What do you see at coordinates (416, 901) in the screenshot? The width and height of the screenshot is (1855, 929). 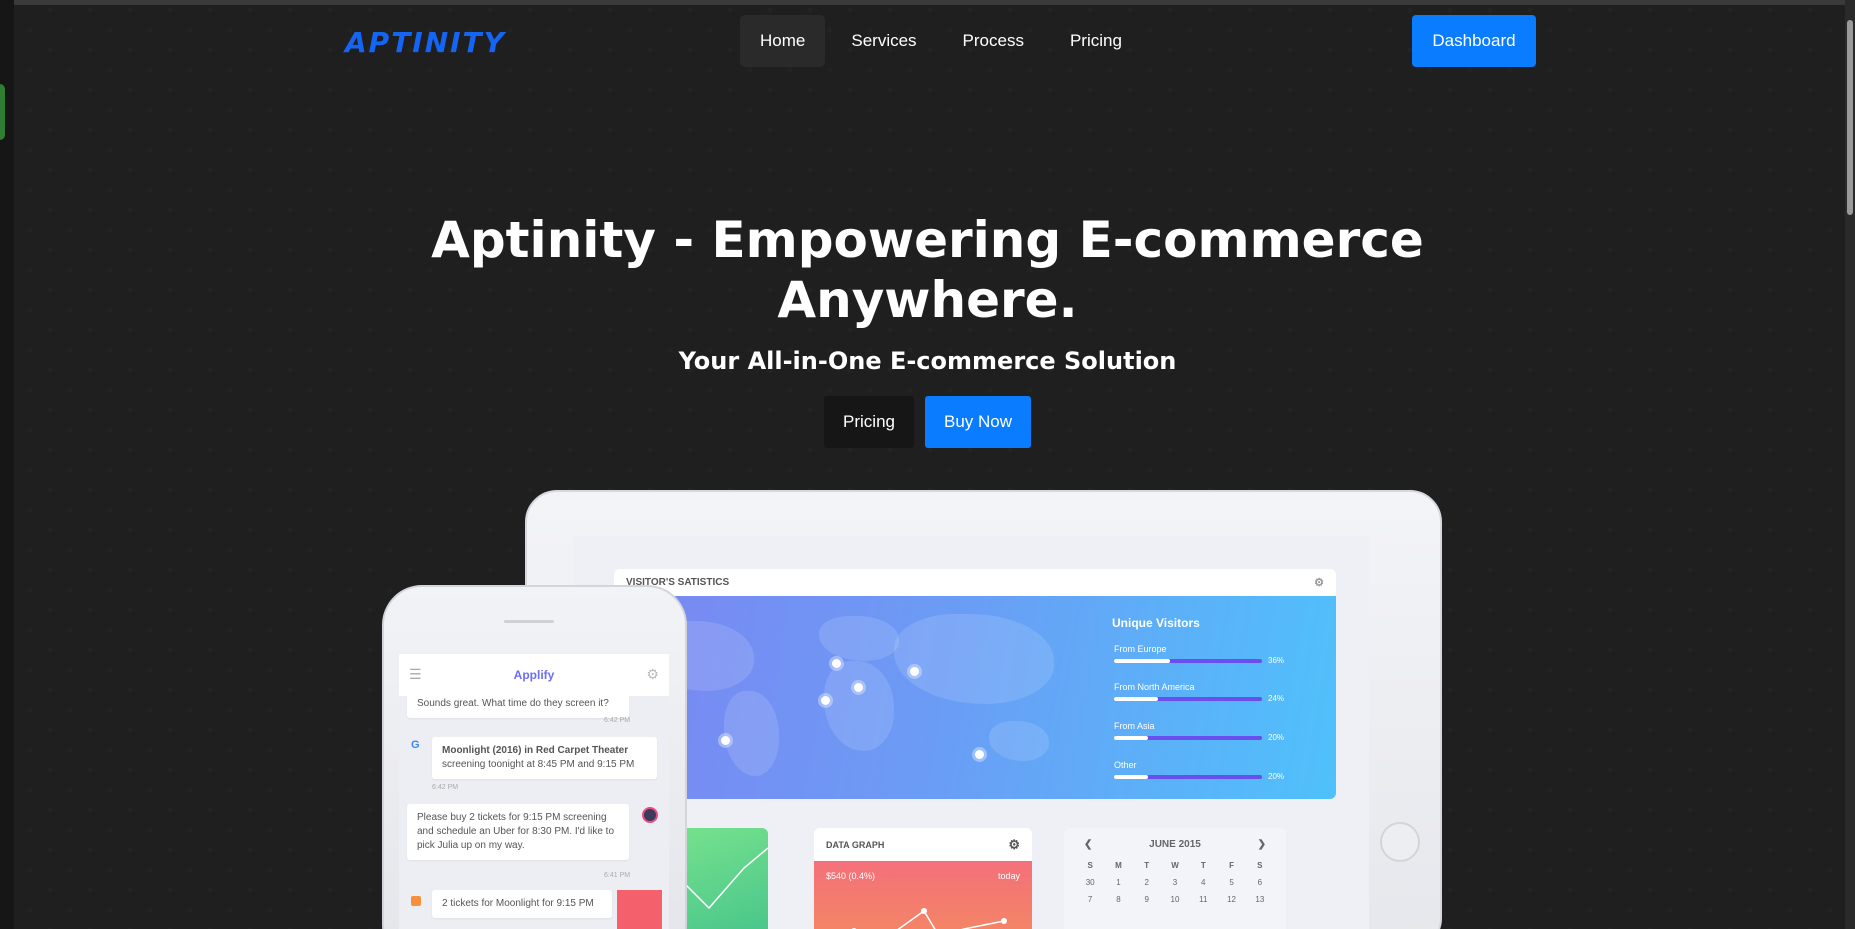 I see `app-icon` at bounding box center [416, 901].